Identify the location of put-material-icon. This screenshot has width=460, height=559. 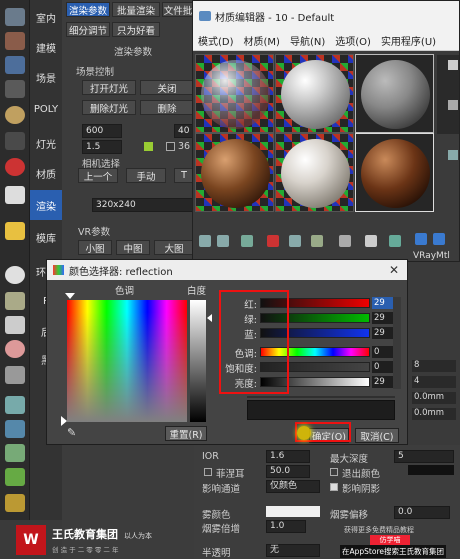
(223, 241).